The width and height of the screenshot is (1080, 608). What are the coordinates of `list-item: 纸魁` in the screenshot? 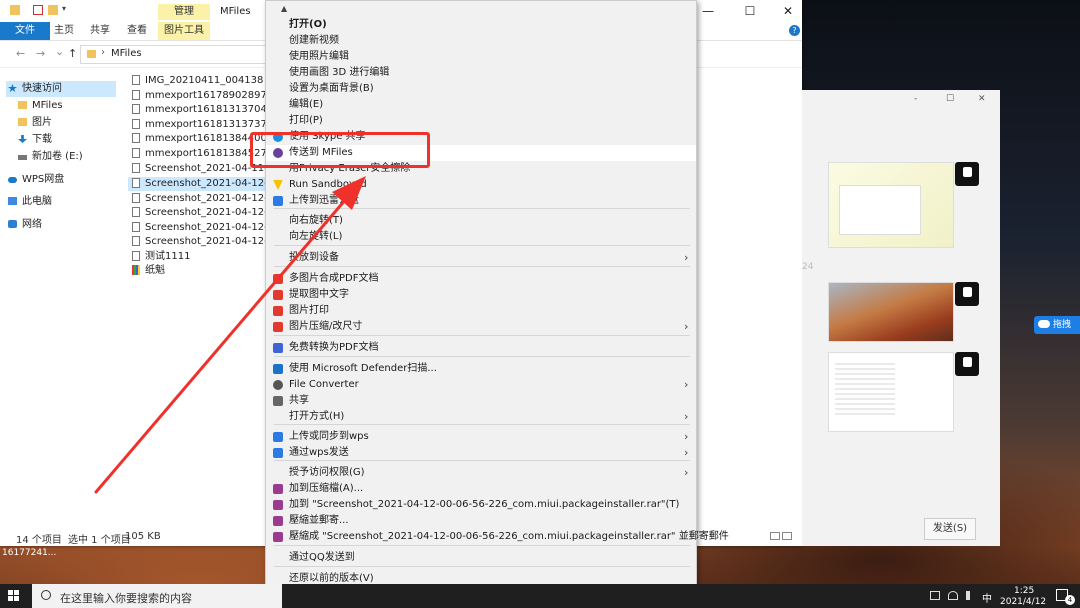 It's located at (198, 271).